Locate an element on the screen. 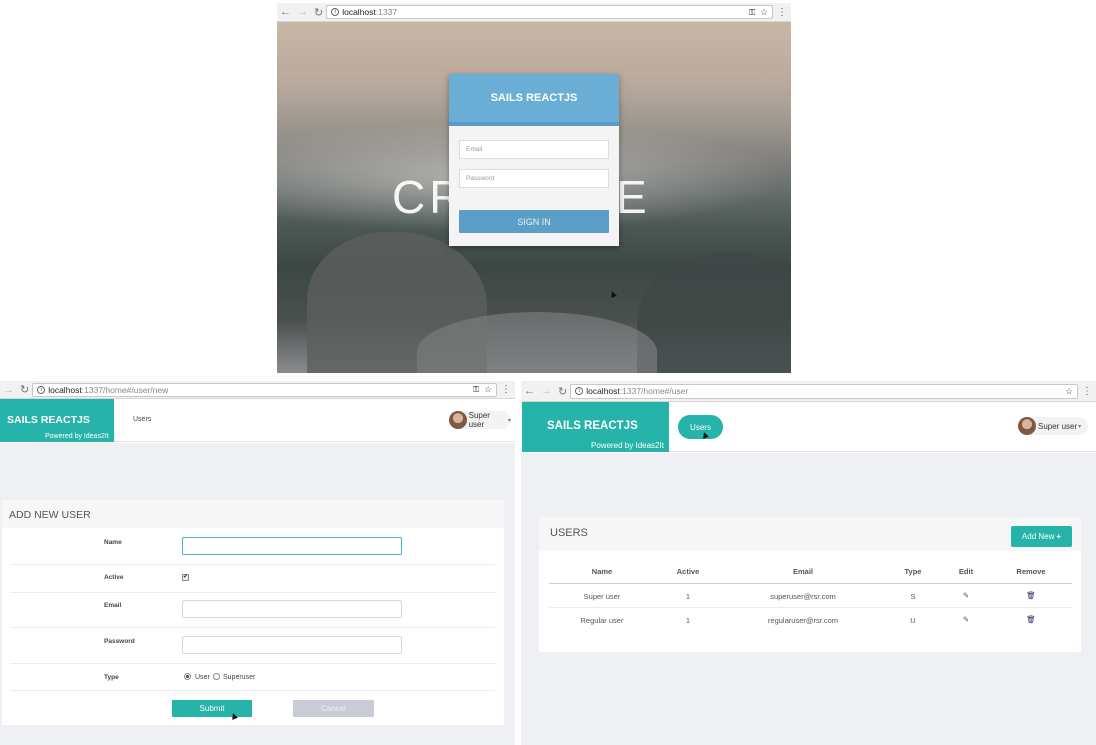 The image size is (1096, 745). column-header-type: Type is located at coordinates (913, 571).